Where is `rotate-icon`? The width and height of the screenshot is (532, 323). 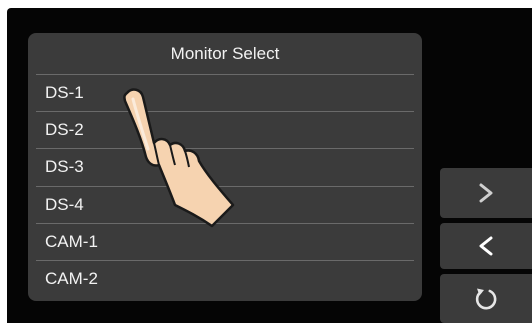
rotate-icon is located at coordinates (486, 299).